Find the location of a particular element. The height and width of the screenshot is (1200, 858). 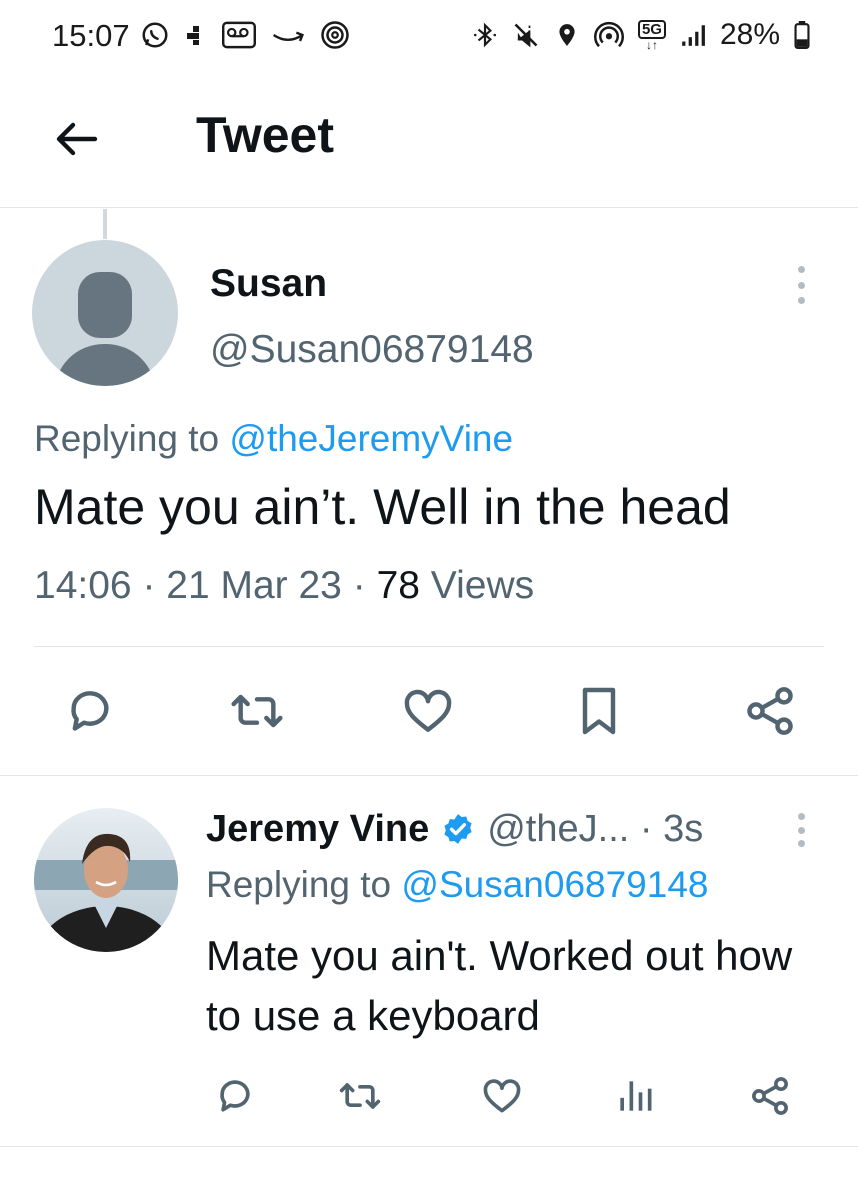

status-time: 15:07 is located at coordinates (91, 35).